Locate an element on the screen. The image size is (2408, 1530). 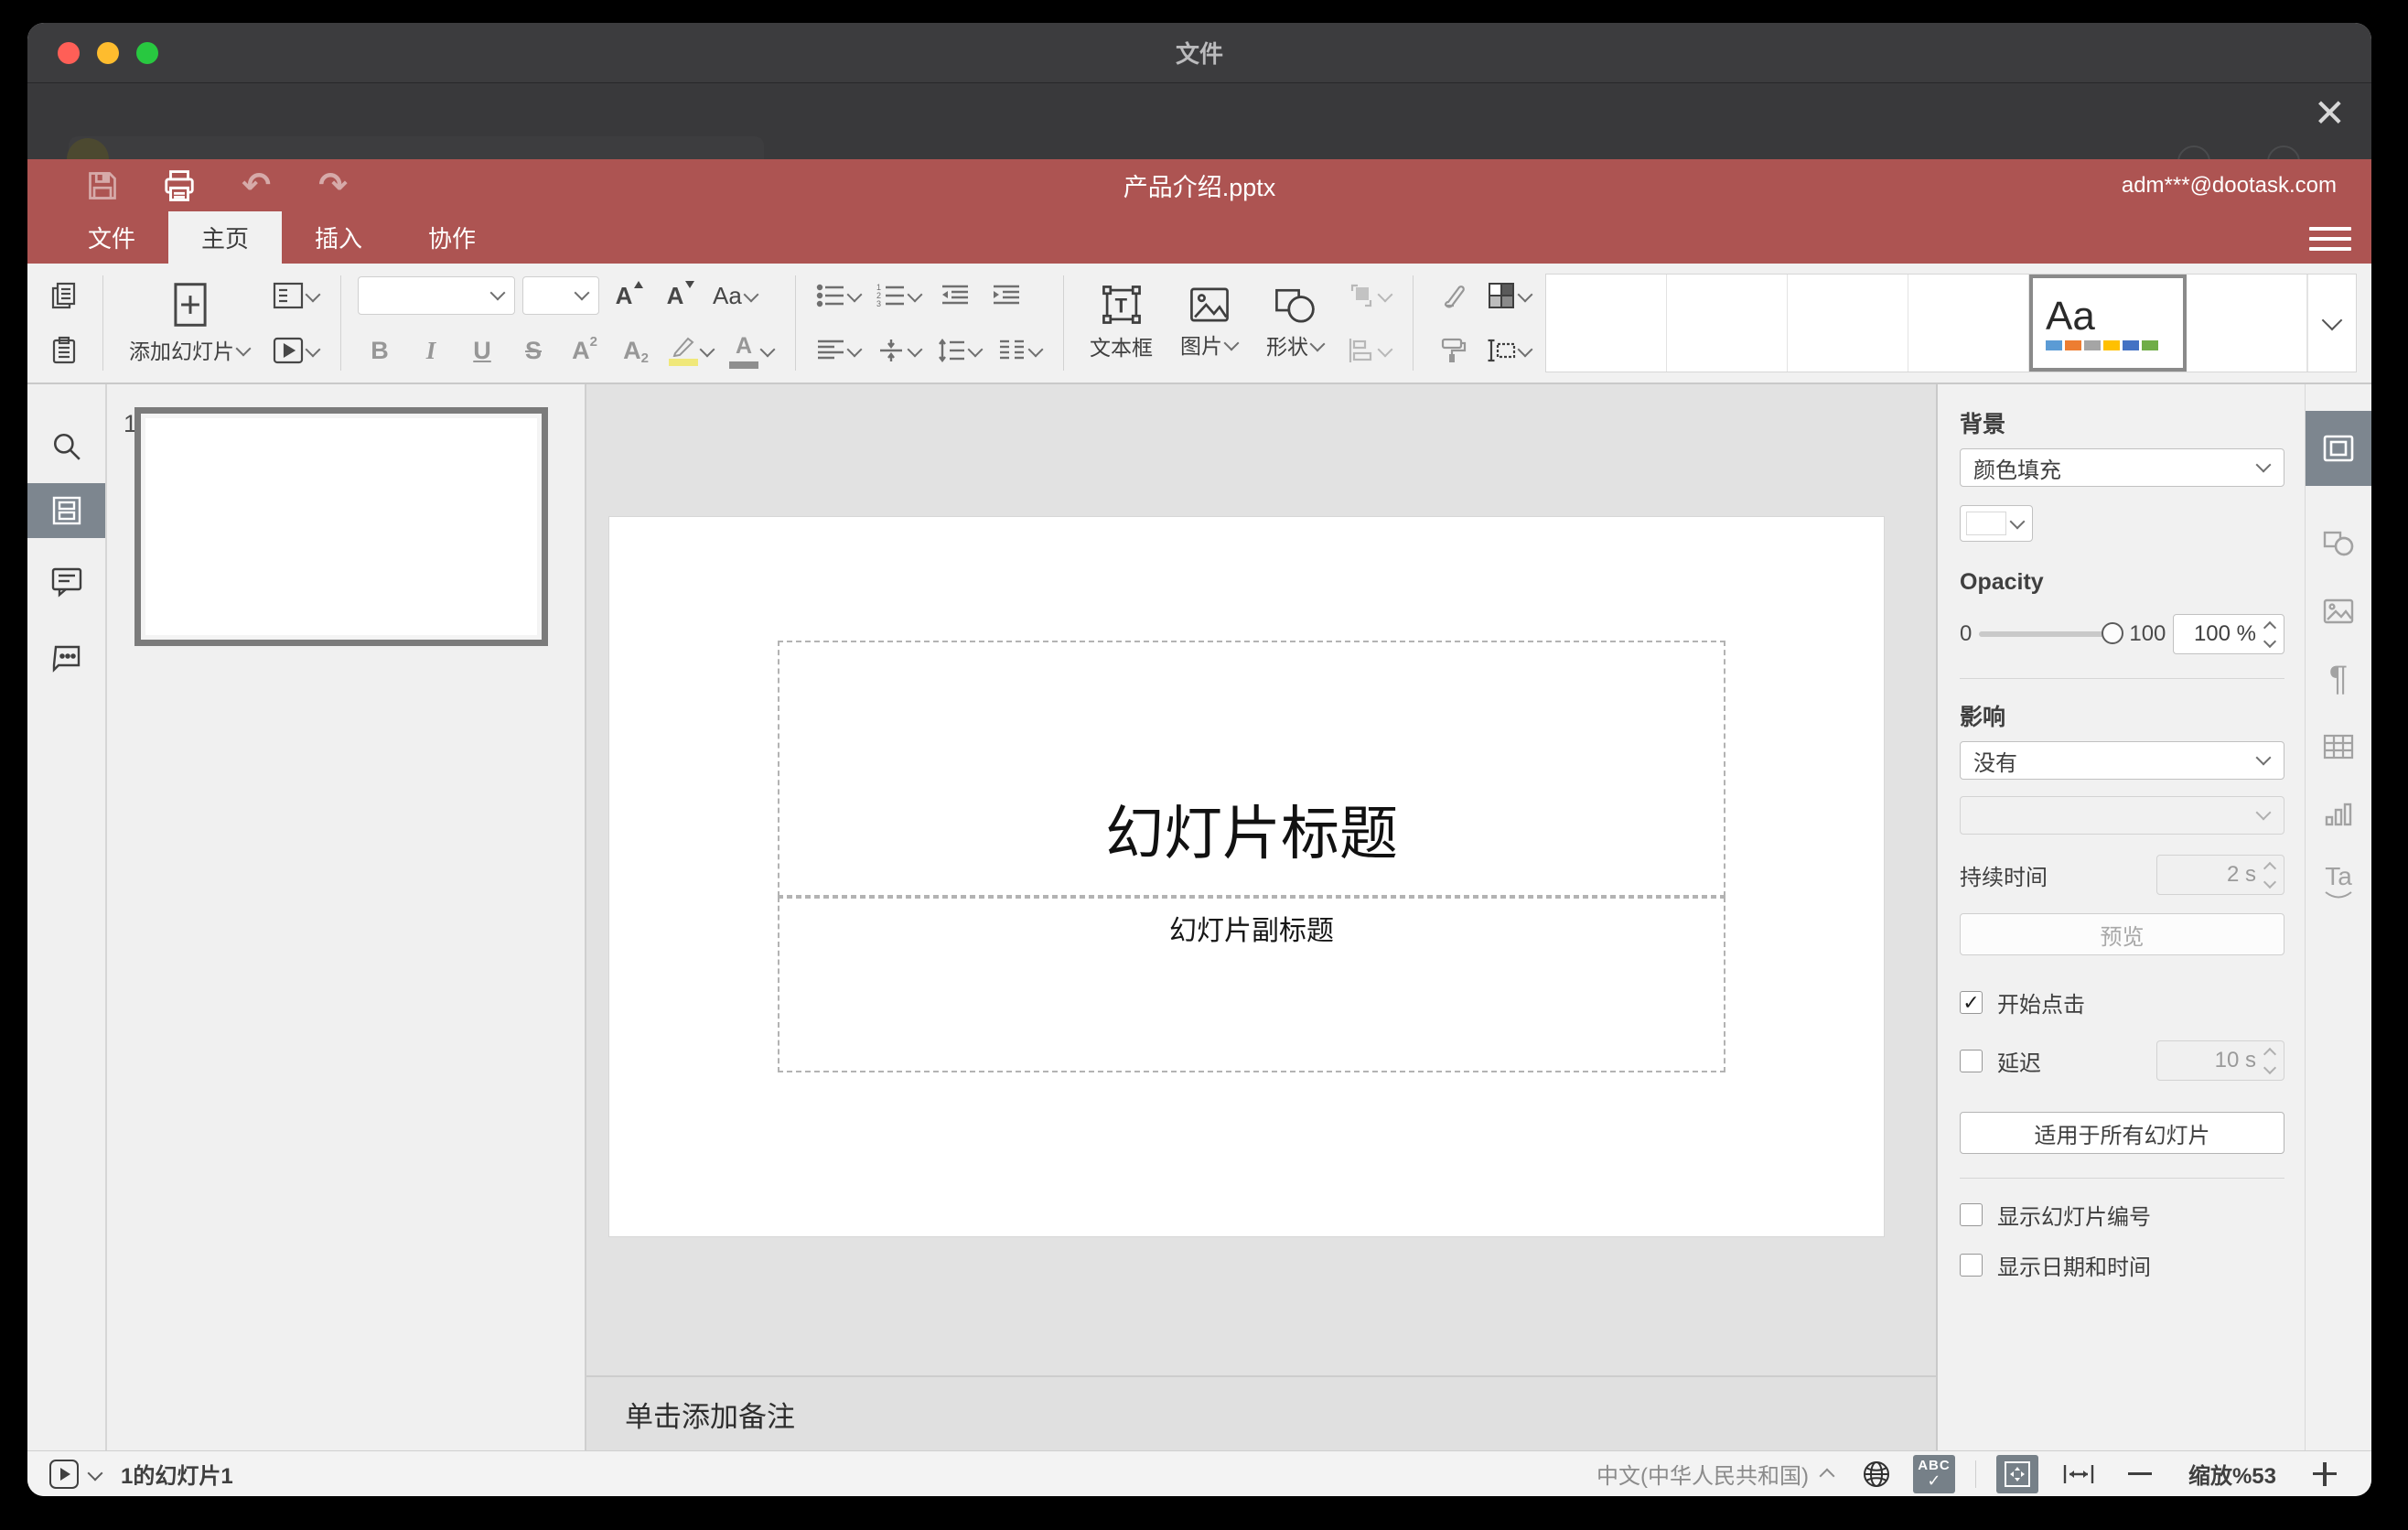
eraser-icon is located at coordinates (1452, 296).